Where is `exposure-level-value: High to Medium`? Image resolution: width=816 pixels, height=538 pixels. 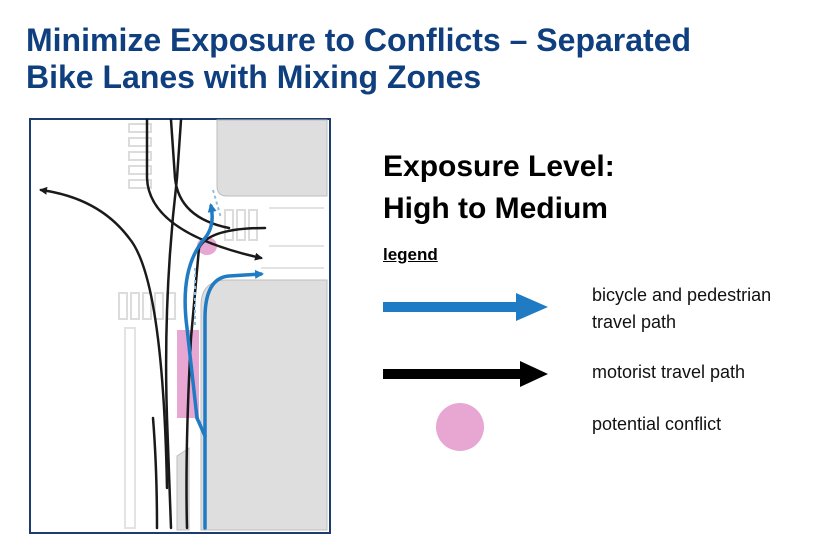 exposure-level-value: High to Medium is located at coordinates (495, 208).